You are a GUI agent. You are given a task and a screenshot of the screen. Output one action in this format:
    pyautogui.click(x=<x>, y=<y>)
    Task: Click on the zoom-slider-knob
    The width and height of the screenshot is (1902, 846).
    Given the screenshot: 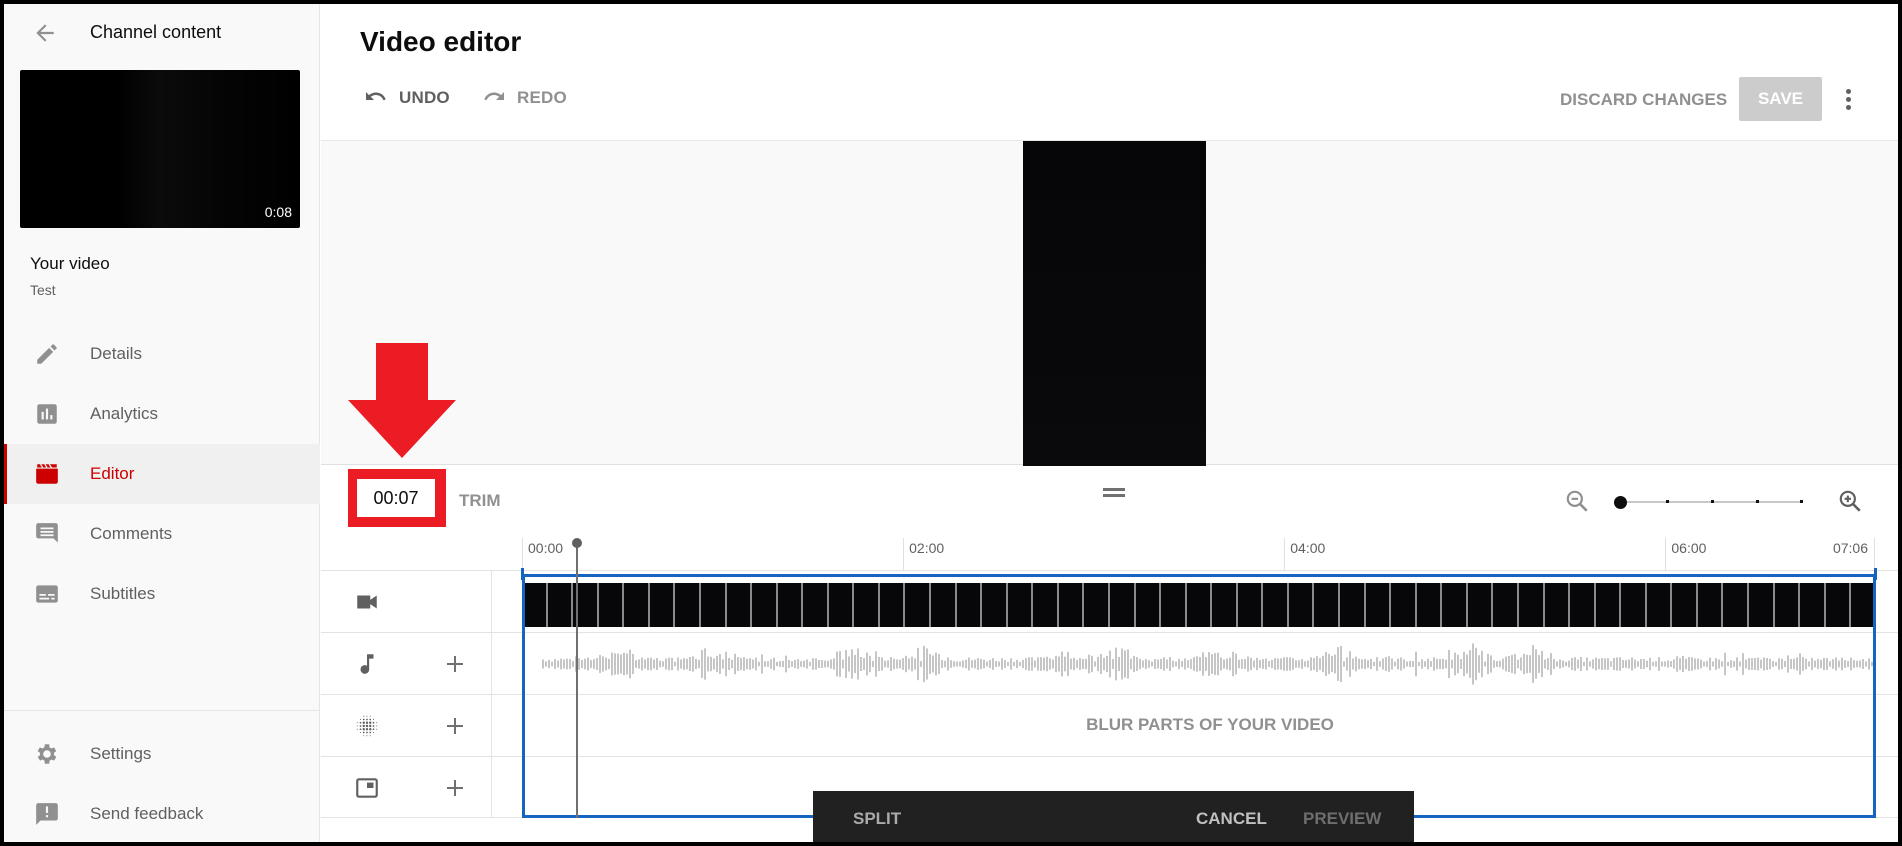 What is the action you would take?
    pyautogui.click(x=1620, y=502)
    